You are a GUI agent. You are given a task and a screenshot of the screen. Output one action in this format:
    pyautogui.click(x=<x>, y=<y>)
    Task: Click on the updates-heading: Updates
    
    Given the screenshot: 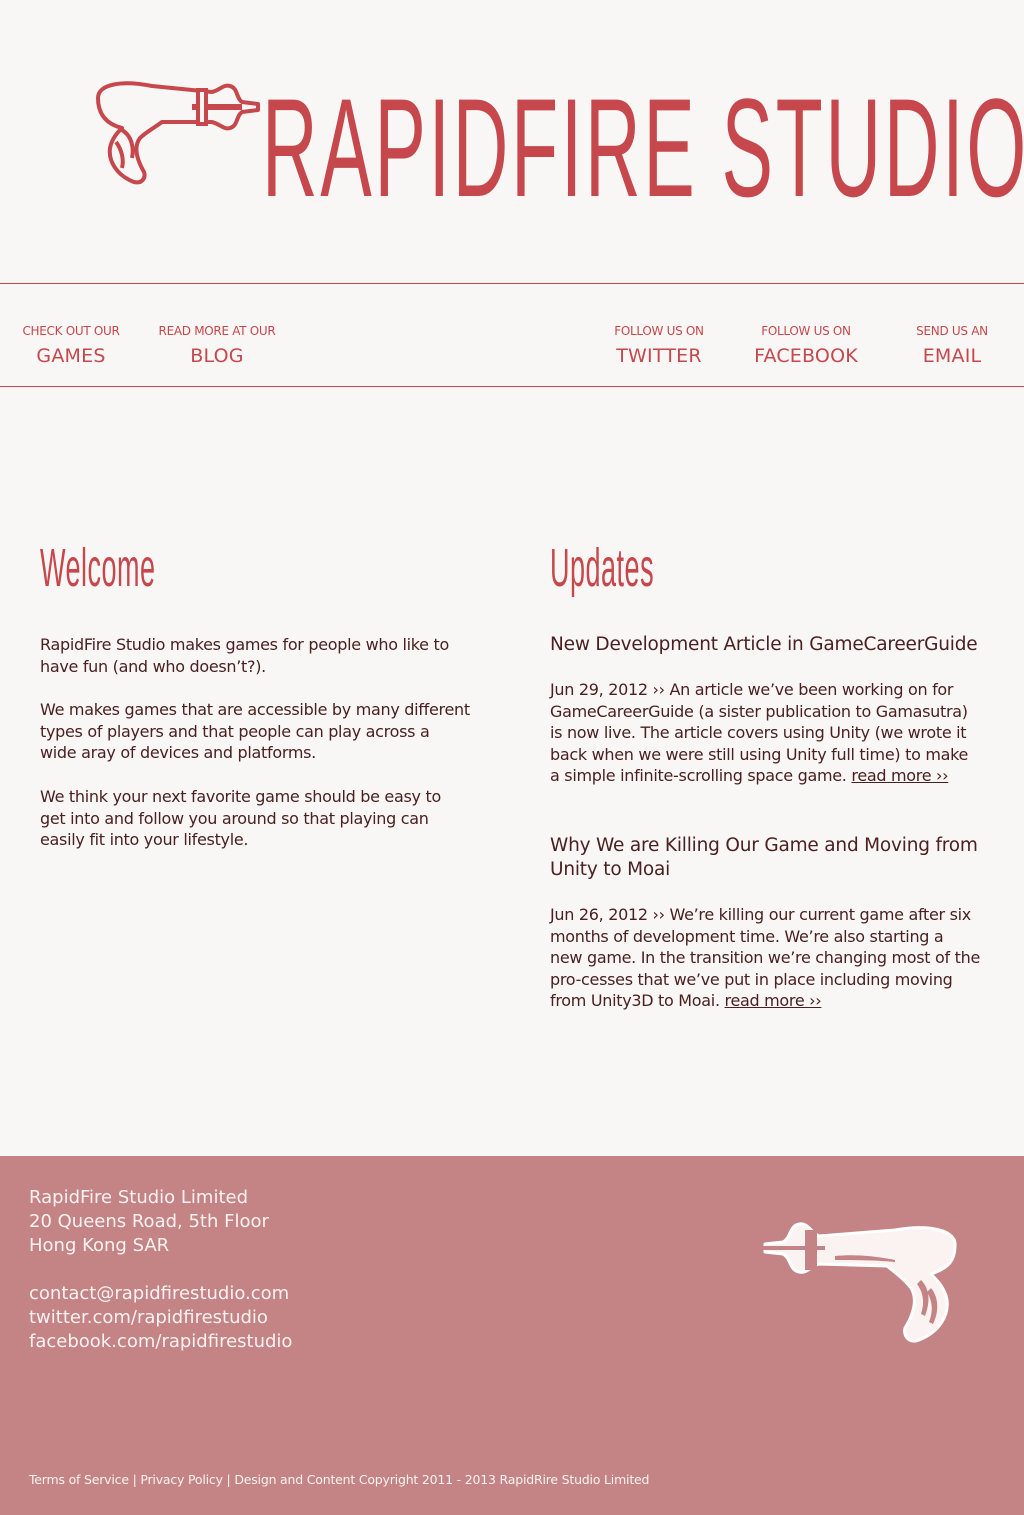 What is the action you would take?
    pyautogui.click(x=602, y=568)
    